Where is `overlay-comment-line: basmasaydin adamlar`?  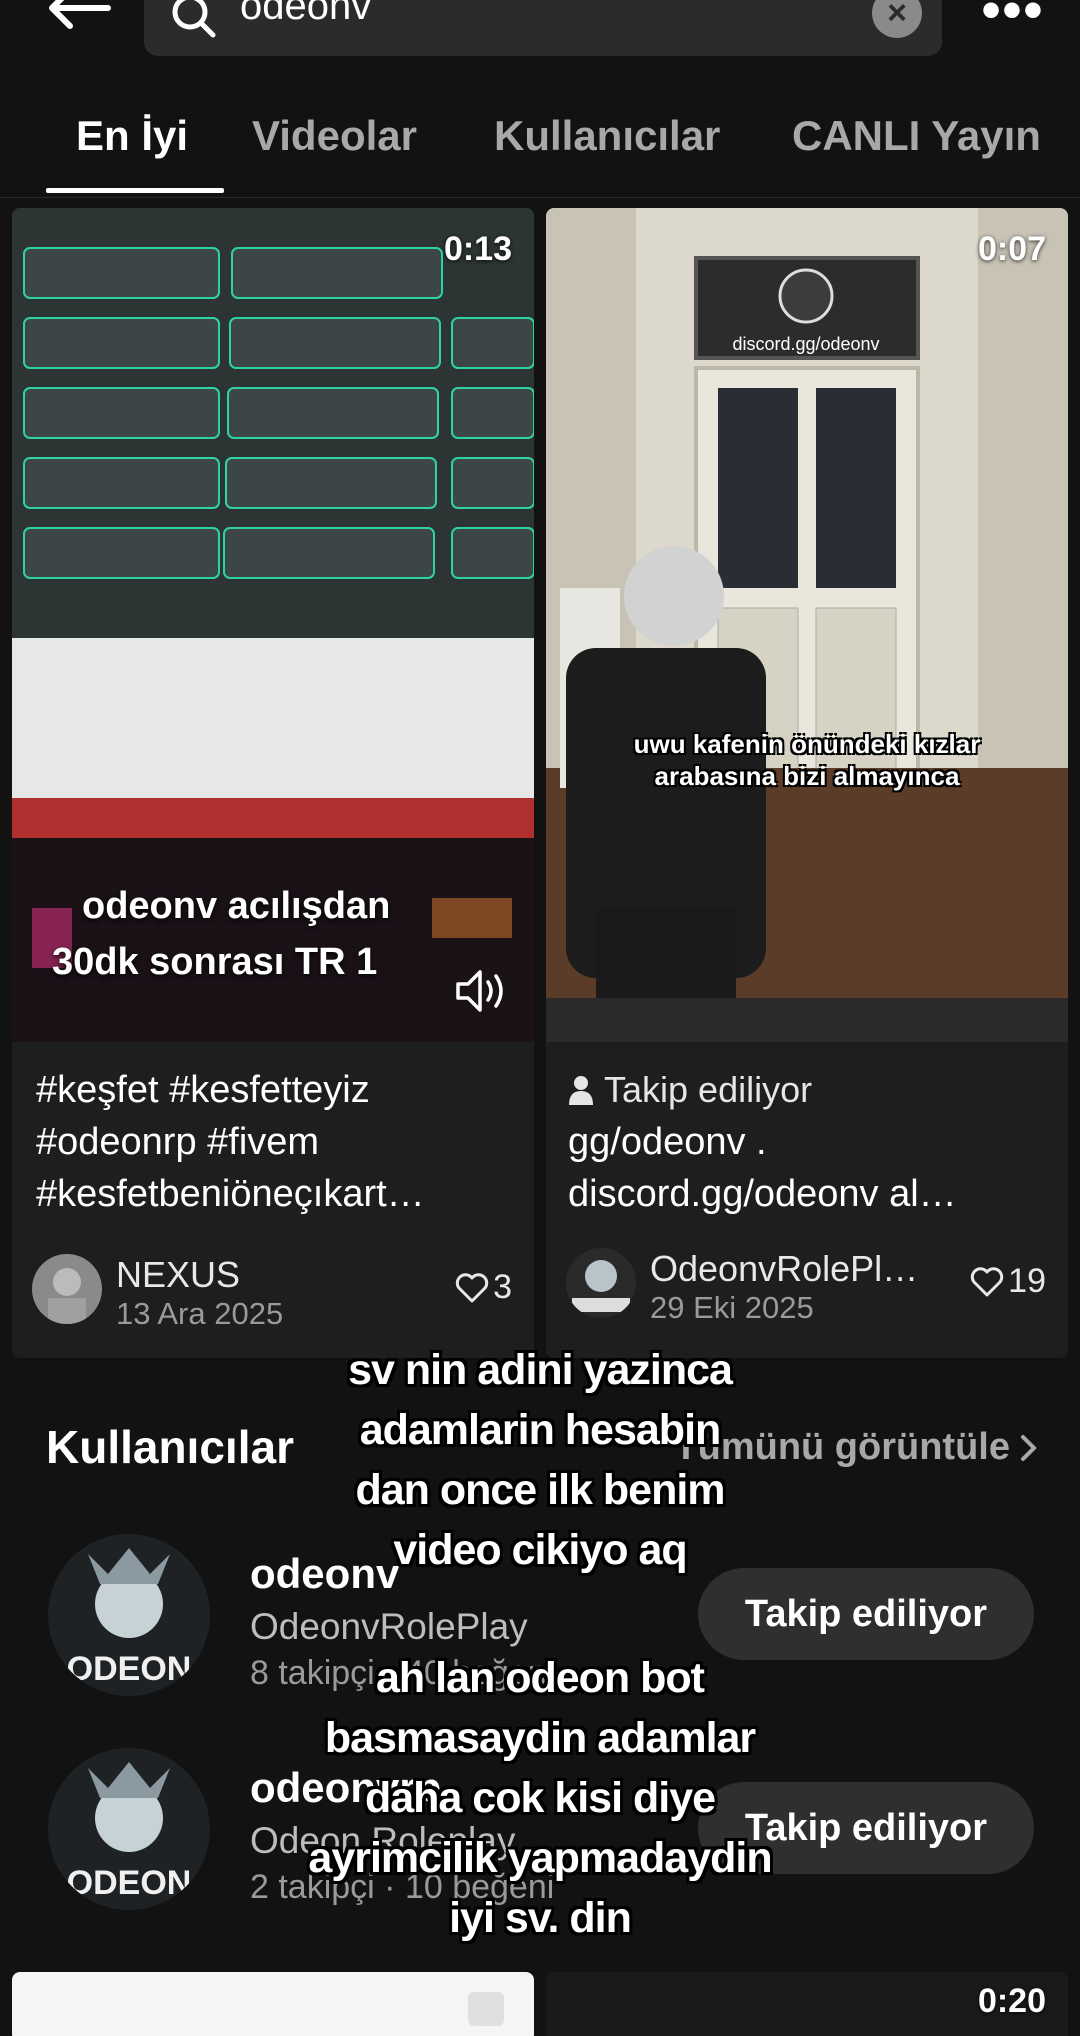 overlay-comment-line: basmasaydin adamlar is located at coordinates (540, 1738).